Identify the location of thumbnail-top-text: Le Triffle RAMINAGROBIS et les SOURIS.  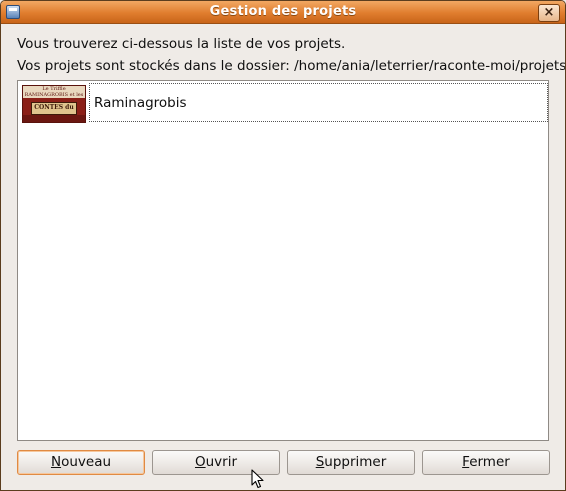
(54, 92).